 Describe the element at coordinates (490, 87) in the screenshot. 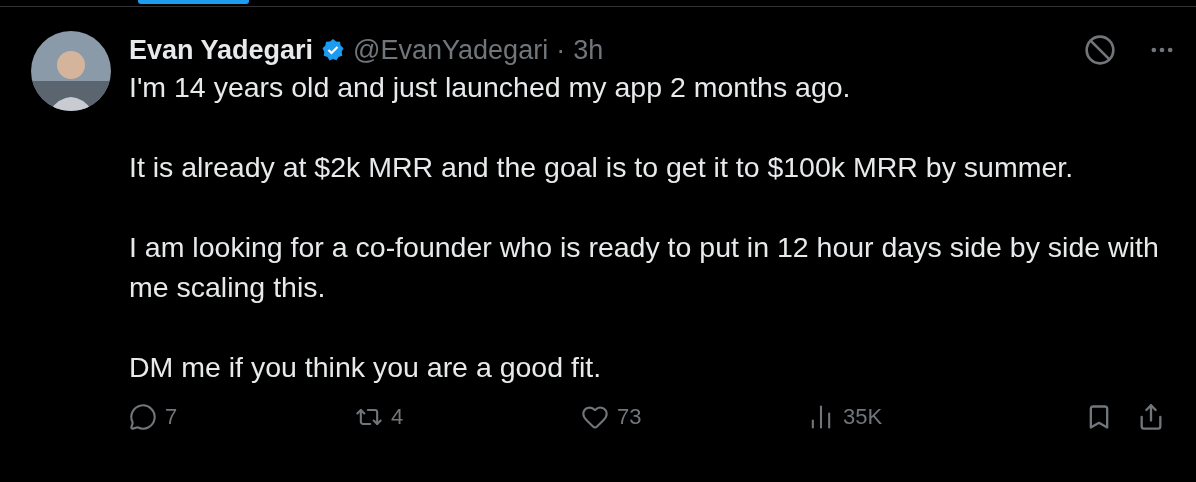

I see `post-text: I'm 14 years old and just launched my app 2 months ago.` at that location.